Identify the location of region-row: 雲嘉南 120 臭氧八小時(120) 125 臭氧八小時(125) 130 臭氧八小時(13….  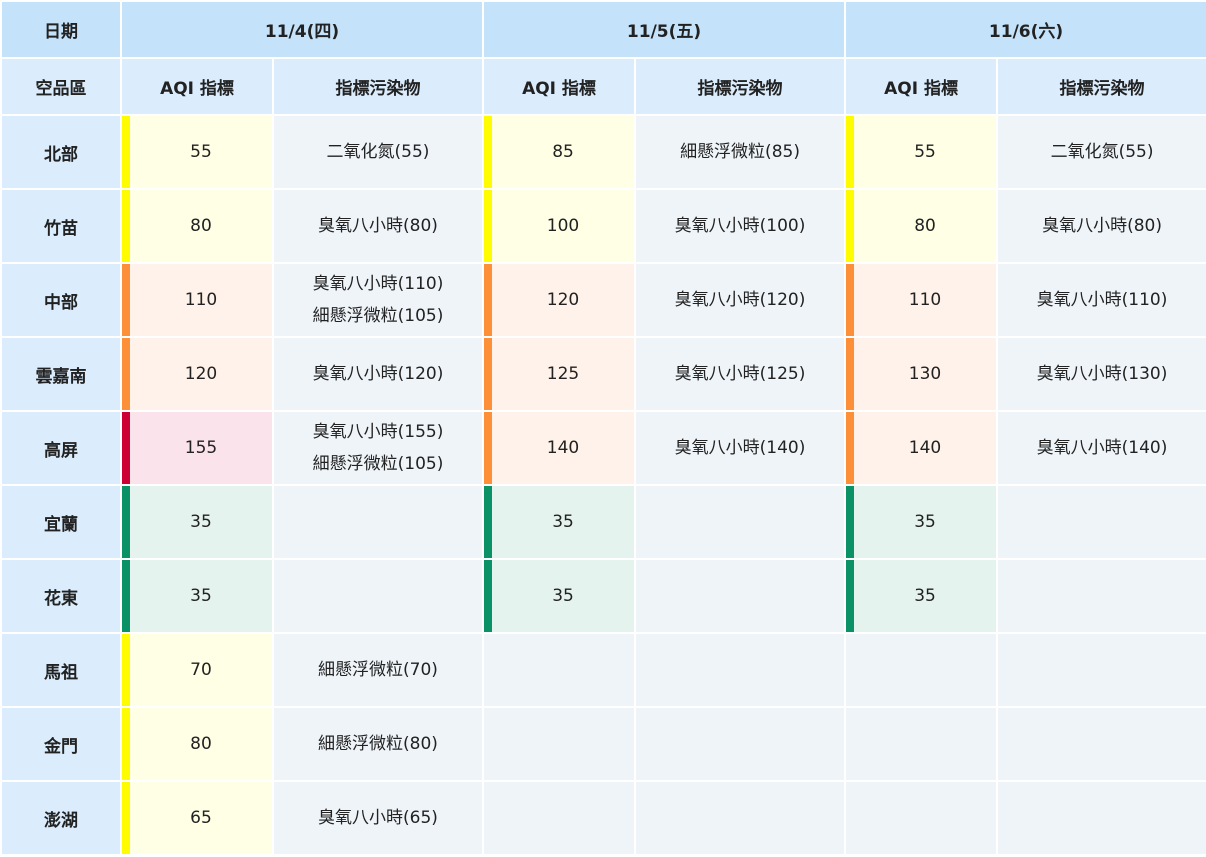
(604, 374).